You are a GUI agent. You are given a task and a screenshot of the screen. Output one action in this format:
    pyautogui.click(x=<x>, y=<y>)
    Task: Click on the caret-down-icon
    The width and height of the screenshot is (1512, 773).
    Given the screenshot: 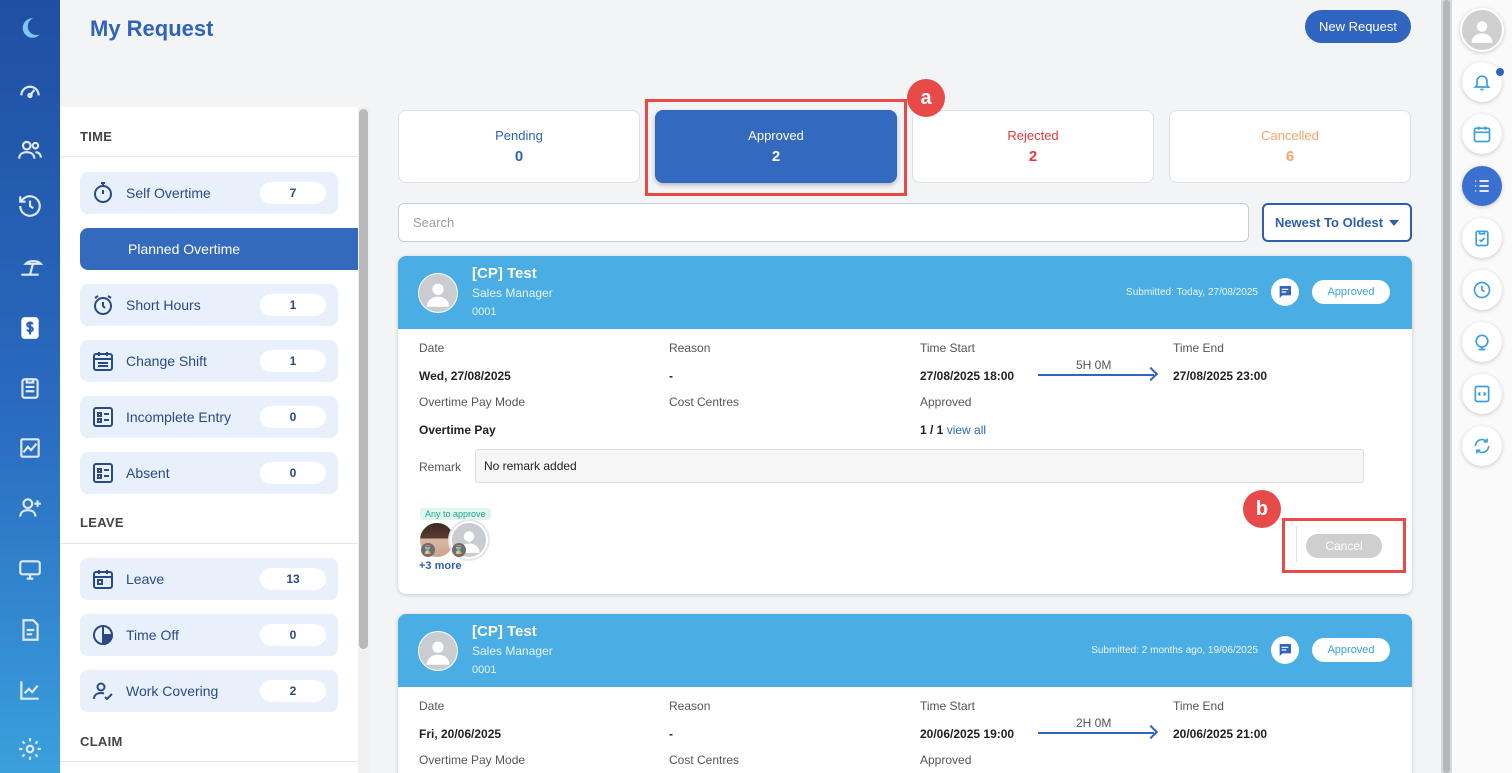 What is the action you would take?
    pyautogui.click(x=1394, y=222)
    